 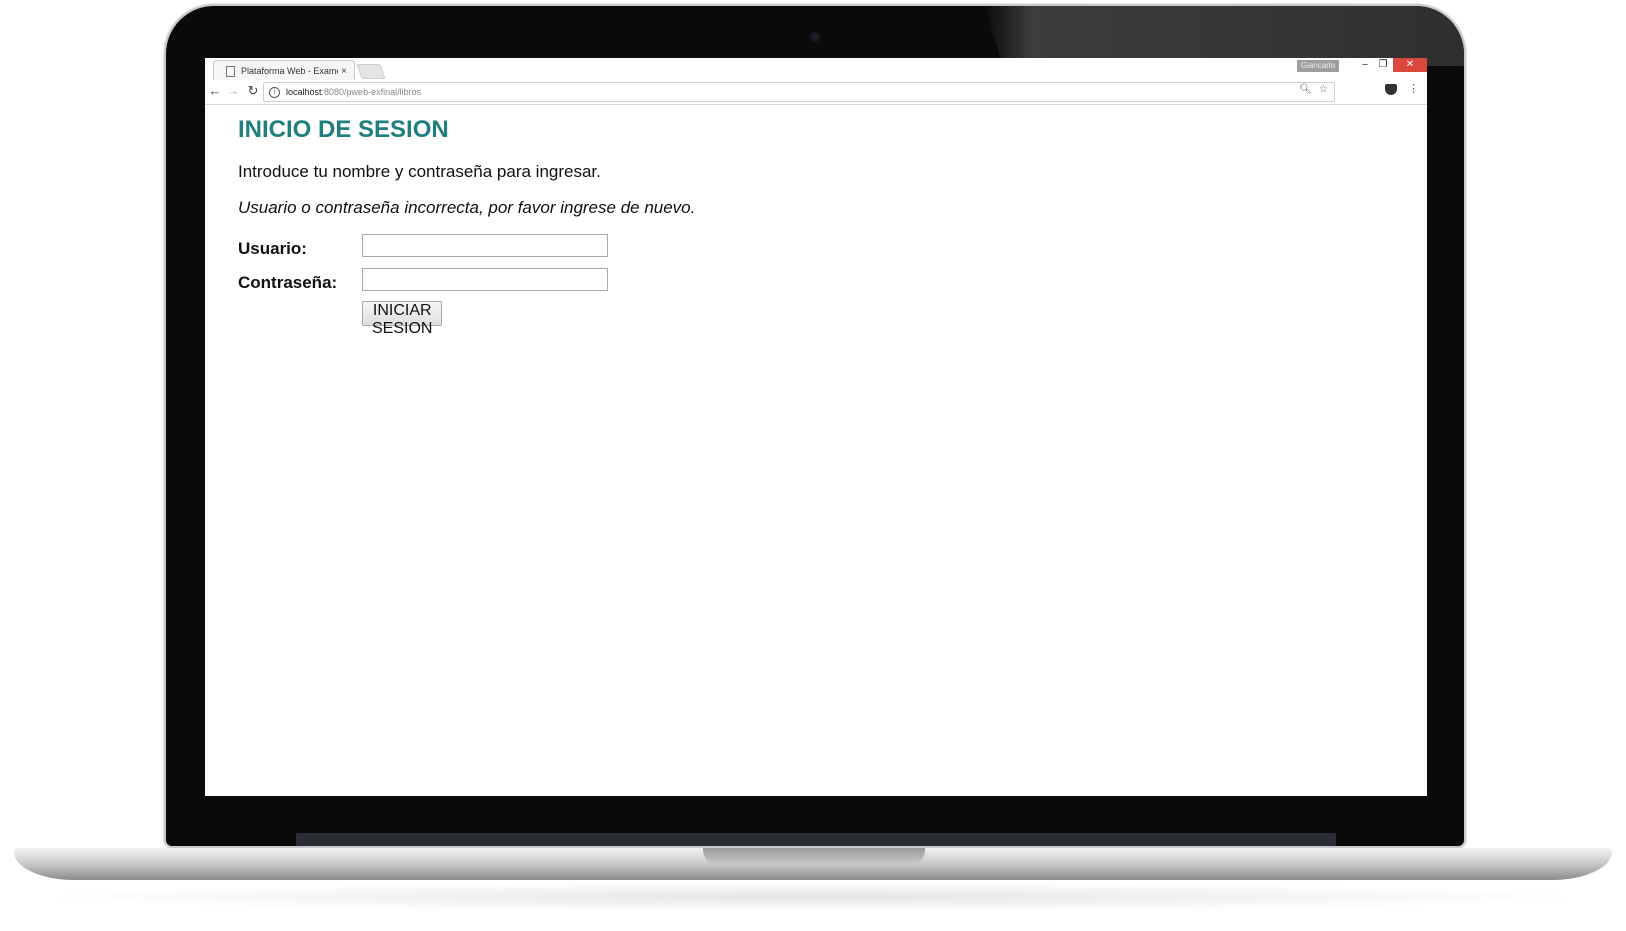 What do you see at coordinates (343, 129) in the screenshot?
I see `page-title: INICIO DE SESION` at bounding box center [343, 129].